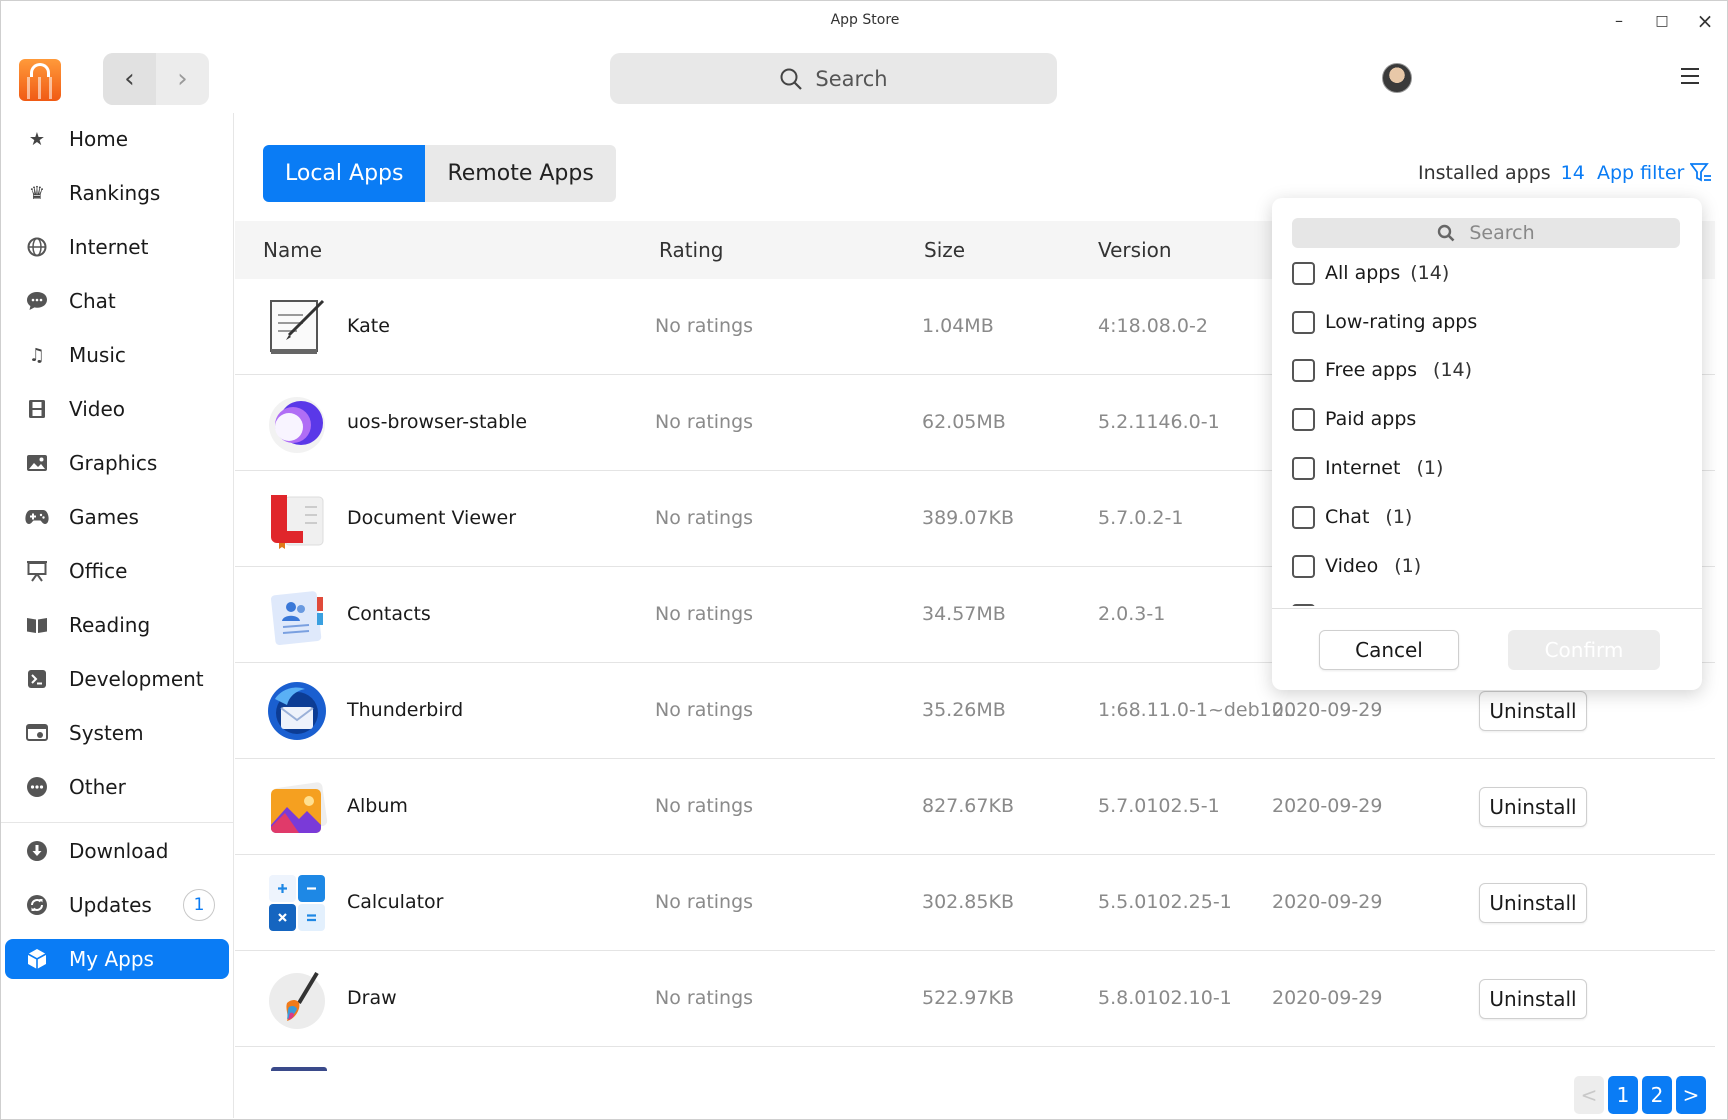 This screenshot has height=1120, width=1728. Describe the element at coordinates (117, 301) in the screenshot. I see `sidebar-item-chat: Chat` at that location.